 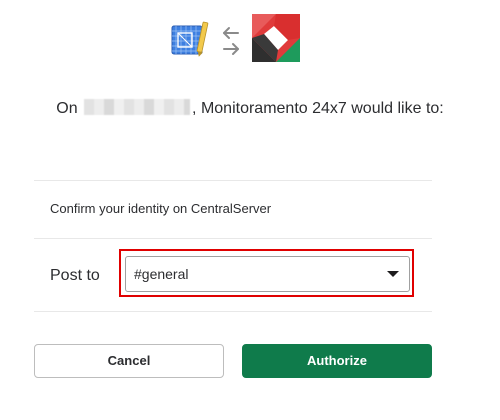 What do you see at coordinates (75, 275) in the screenshot?
I see `post-to-label: Post to` at bounding box center [75, 275].